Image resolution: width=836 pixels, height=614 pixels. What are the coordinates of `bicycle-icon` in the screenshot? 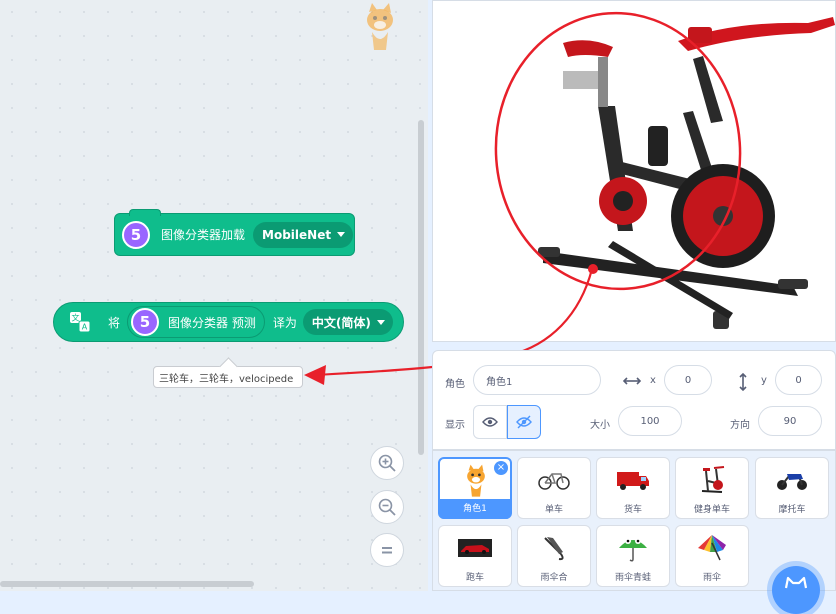 It's located at (554, 480).